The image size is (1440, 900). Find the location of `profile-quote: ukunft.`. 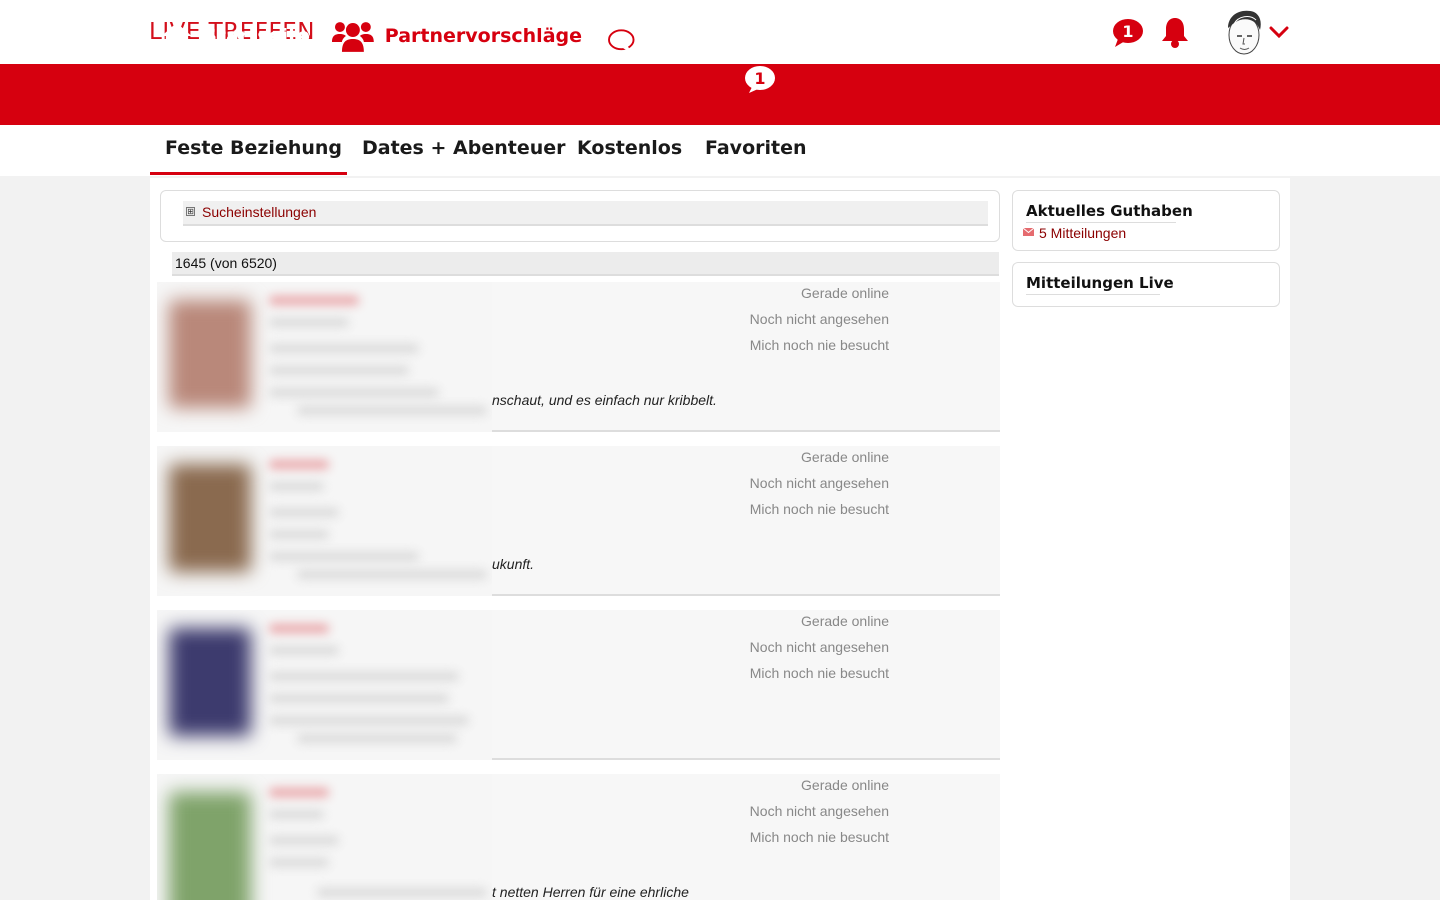

profile-quote: ukunft. is located at coordinates (513, 564).